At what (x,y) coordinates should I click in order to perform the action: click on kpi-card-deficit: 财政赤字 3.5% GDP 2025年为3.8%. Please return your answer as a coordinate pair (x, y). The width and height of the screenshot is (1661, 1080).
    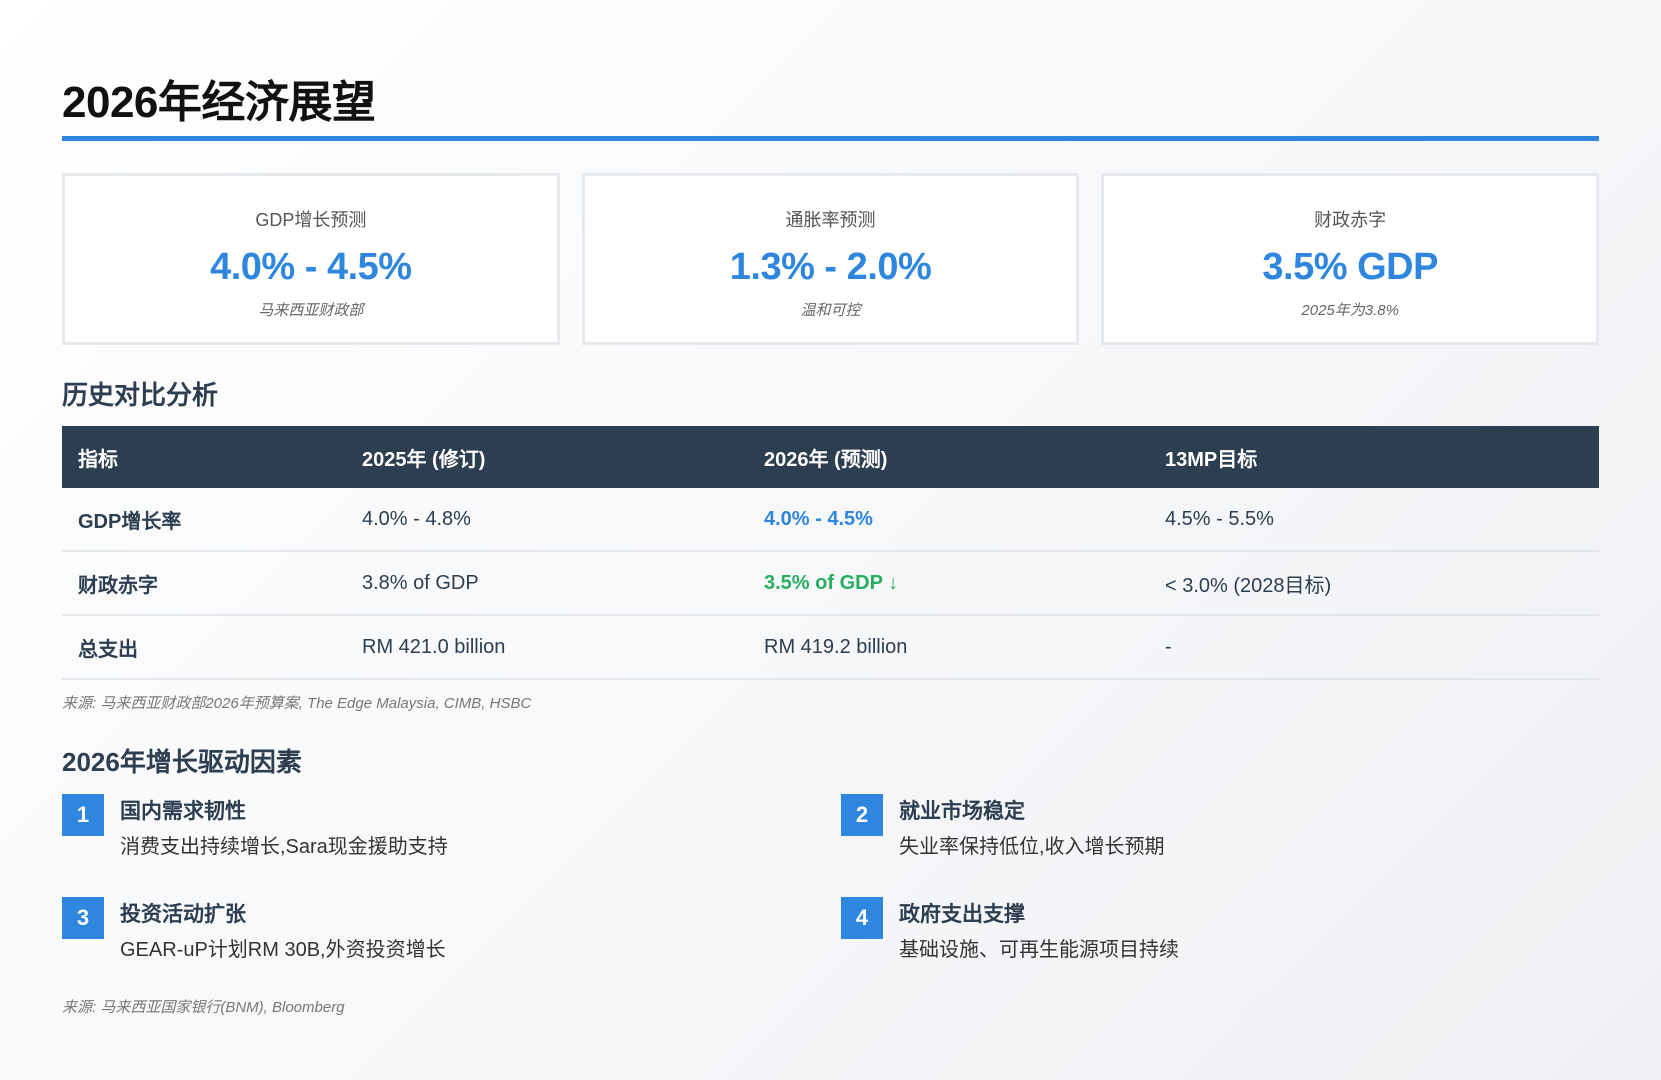
    Looking at the image, I should click on (1350, 259).